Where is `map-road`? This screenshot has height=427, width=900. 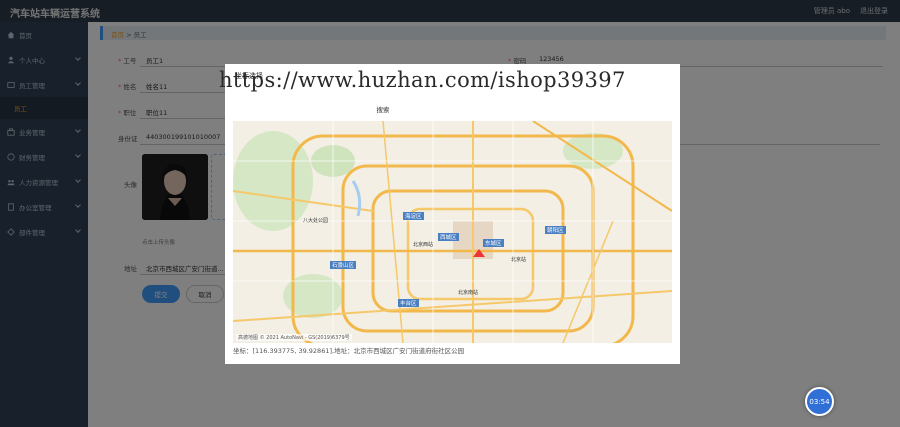 map-road is located at coordinates (588, 281).